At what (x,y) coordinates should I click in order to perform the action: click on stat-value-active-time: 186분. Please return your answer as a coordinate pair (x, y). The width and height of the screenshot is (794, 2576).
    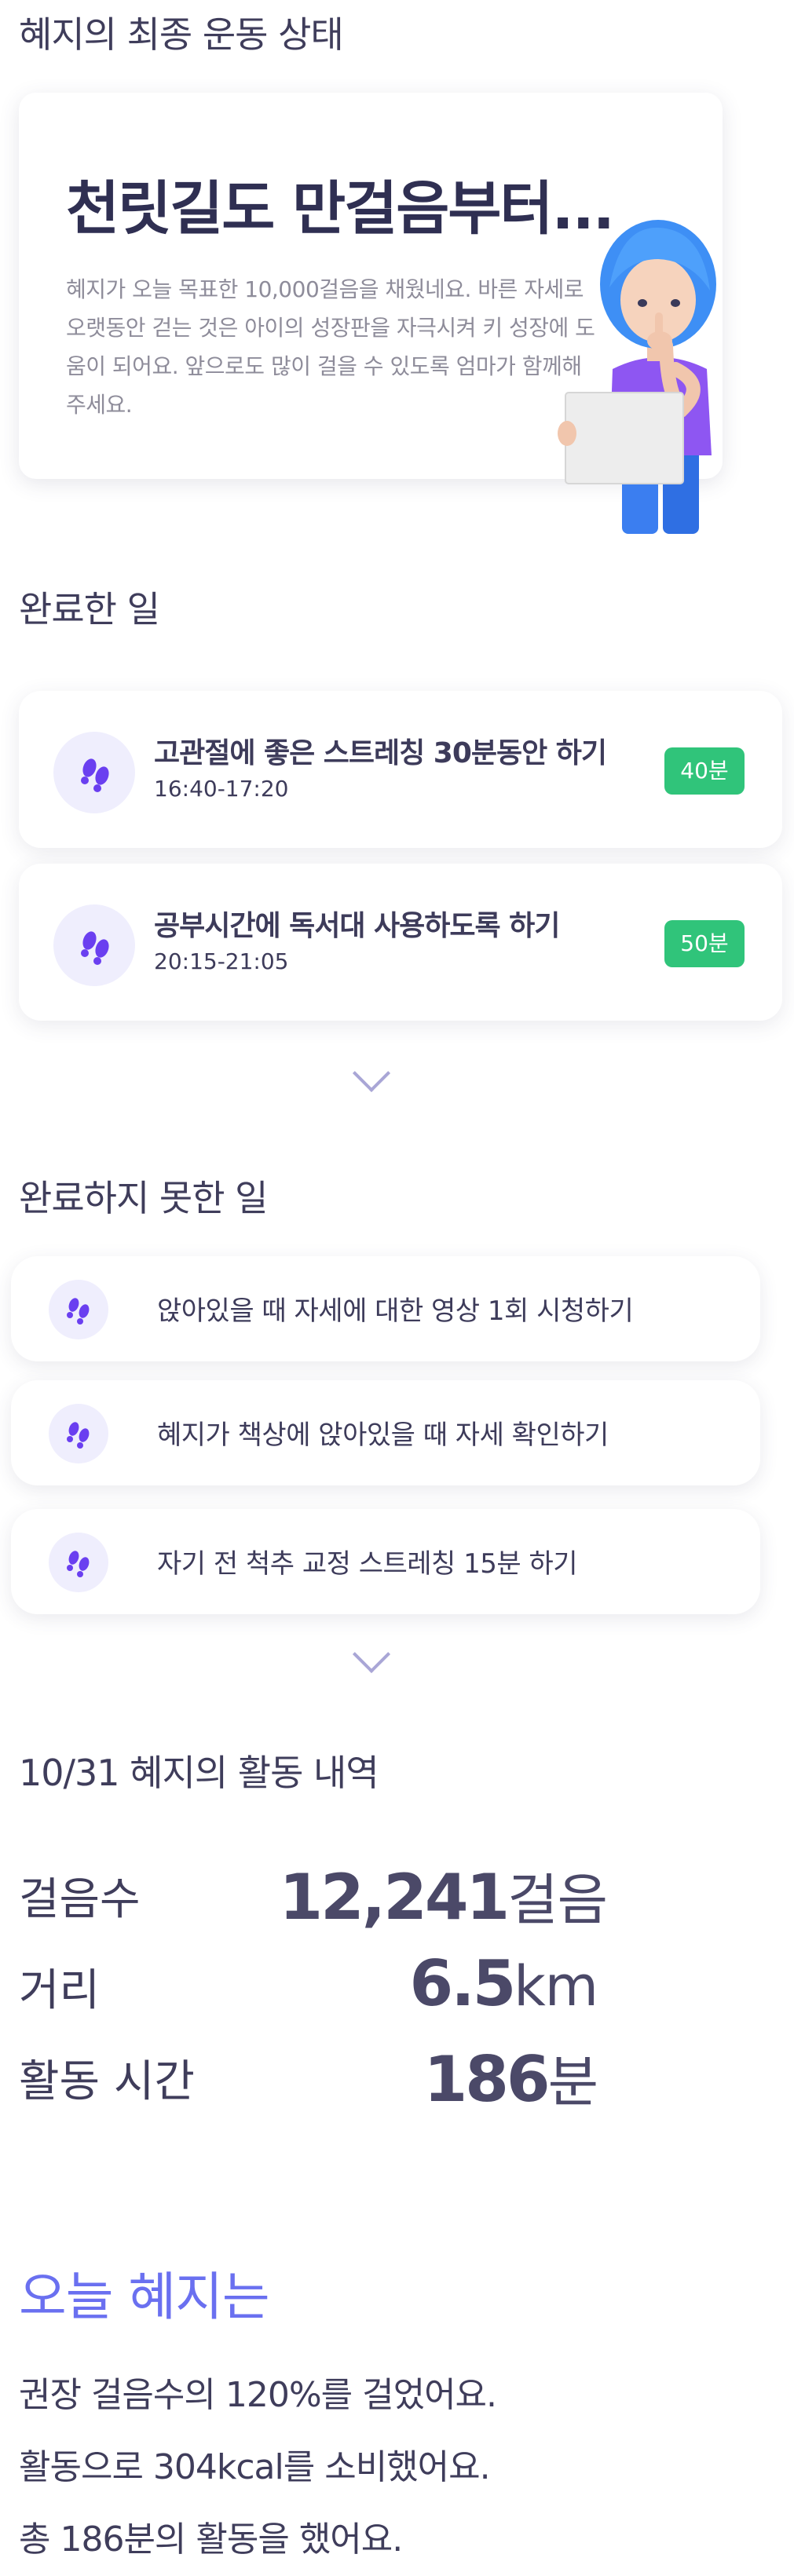
    Looking at the image, I should click on (511, 2077).